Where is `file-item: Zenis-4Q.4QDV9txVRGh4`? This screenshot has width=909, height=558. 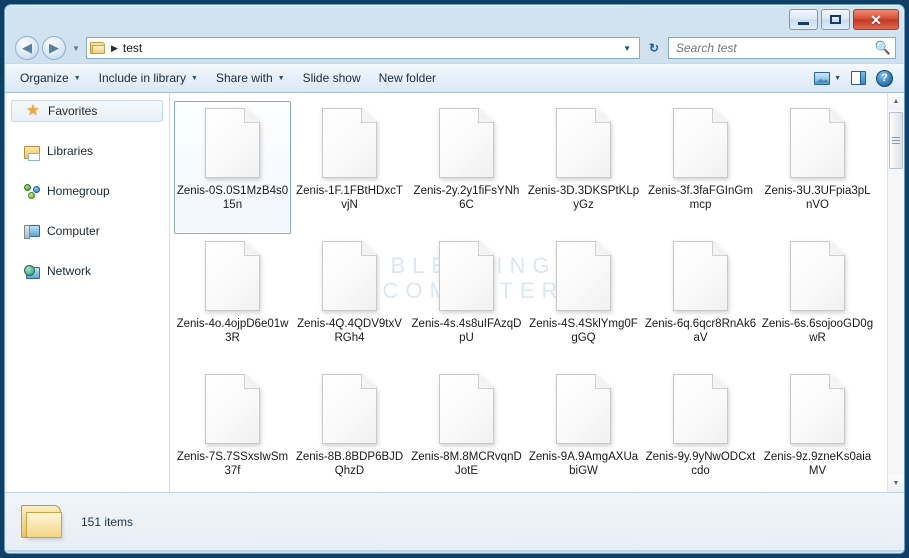 file-item: Zenis-4Q.4QDV9txVRGh4 is located at coordinates (349, 300).